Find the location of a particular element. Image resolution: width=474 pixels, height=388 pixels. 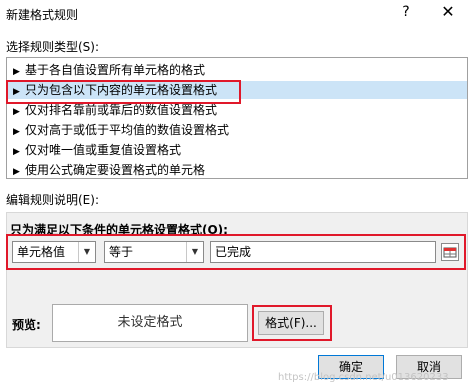

rule-type-item: ▶ 基于各自值设置所有单元格的格式 is located at coordinates (237, 70).